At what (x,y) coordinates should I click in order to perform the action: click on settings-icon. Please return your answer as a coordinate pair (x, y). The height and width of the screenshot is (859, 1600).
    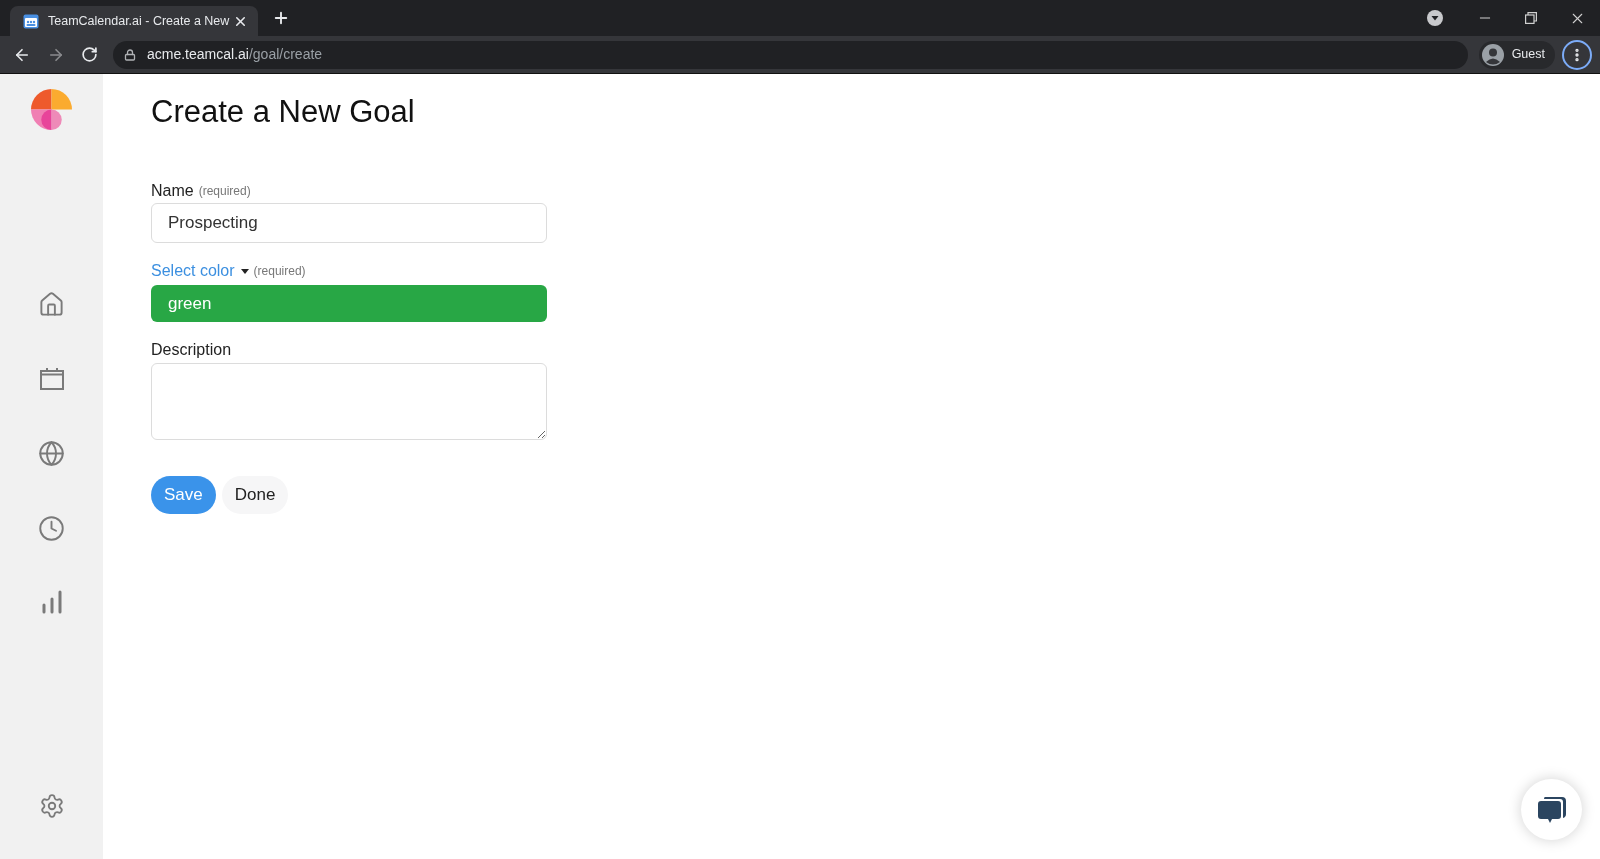
    Looking at the image, I should click on (51, 806).